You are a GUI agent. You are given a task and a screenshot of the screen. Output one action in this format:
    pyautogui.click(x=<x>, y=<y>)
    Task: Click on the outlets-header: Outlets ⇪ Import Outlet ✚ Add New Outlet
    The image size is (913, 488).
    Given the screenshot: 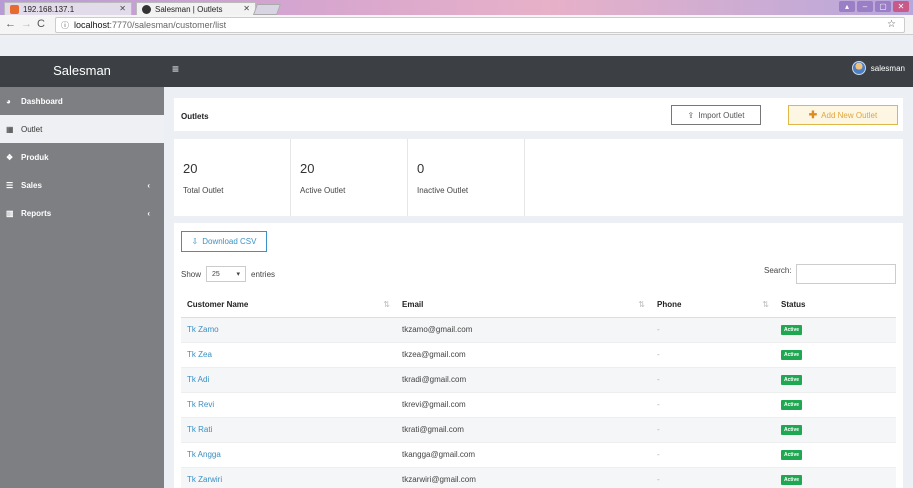 What is the action you would take?
    pyautogui.click(x=538, y=114)
    